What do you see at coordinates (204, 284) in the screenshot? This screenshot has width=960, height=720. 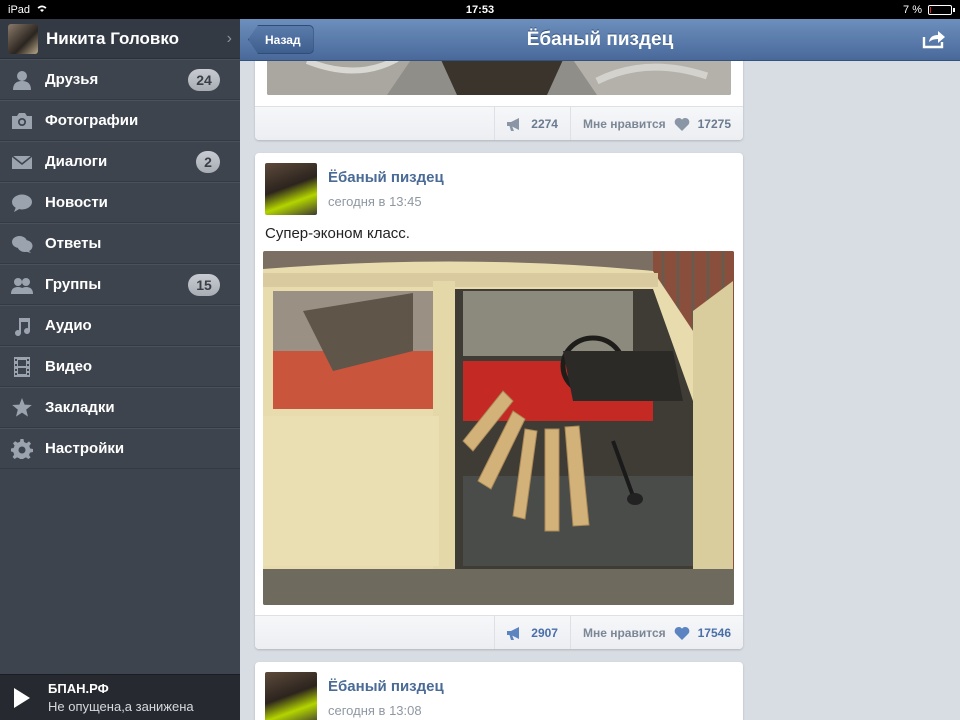 I see `groups-count-badge: 15` at bounding box center [204, 284].